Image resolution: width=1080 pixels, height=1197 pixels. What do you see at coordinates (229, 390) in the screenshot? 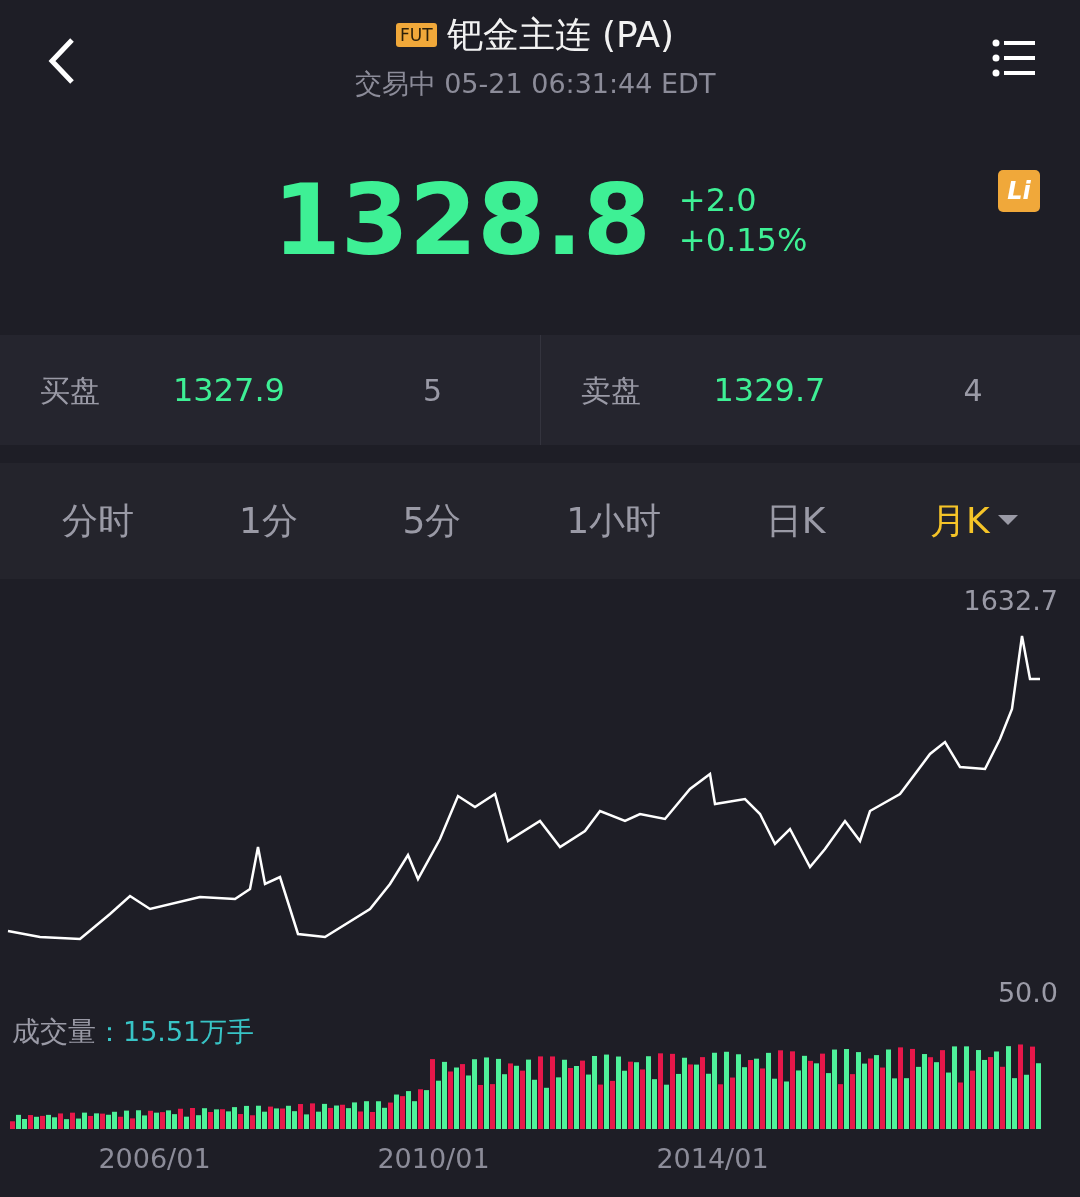
I see `order-price: 1327.9` at bounding box center [229, 390].